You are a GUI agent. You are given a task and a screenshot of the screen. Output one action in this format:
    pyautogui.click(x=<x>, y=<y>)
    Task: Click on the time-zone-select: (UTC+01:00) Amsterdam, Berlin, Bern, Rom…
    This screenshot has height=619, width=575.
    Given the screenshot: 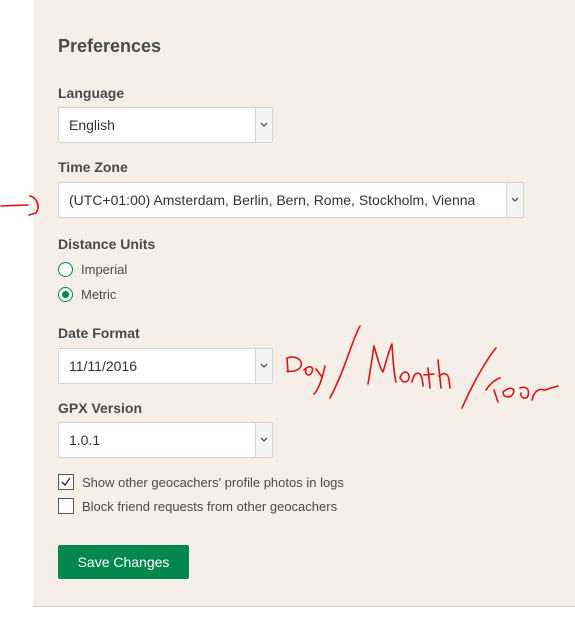 What is the action you would take?
    pyautogui.click(x=291, y=200)
    